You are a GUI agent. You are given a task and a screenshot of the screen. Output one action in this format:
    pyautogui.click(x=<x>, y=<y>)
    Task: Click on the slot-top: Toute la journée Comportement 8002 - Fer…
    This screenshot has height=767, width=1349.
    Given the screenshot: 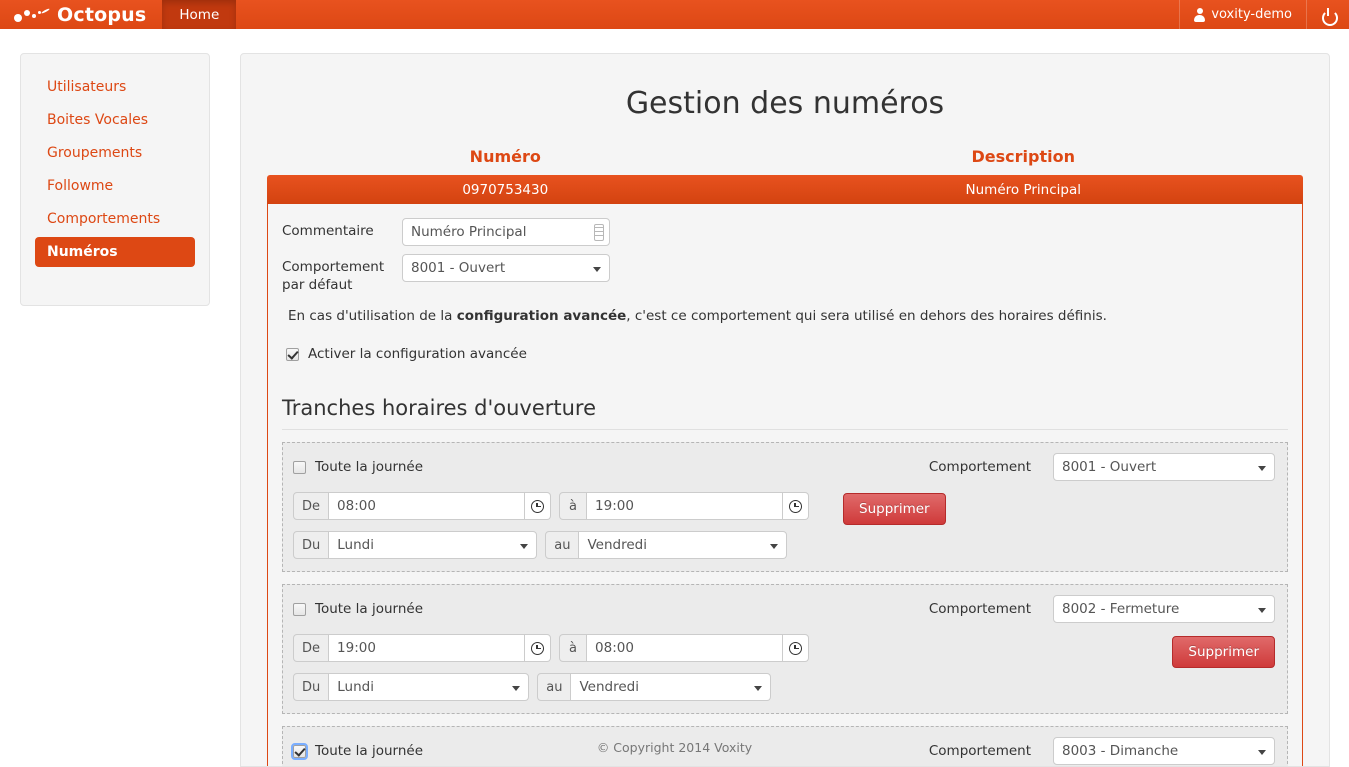 What is the action you would take?
    pyautogui.click(x=784, y=609)
    